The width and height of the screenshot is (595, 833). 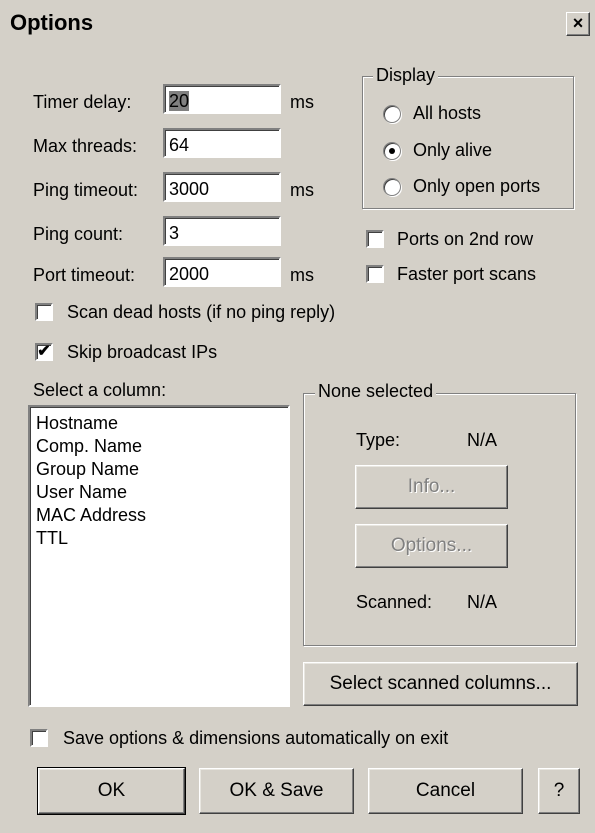 I want to click on ok-save-button: OK & Save, so click(x=276, y=791).